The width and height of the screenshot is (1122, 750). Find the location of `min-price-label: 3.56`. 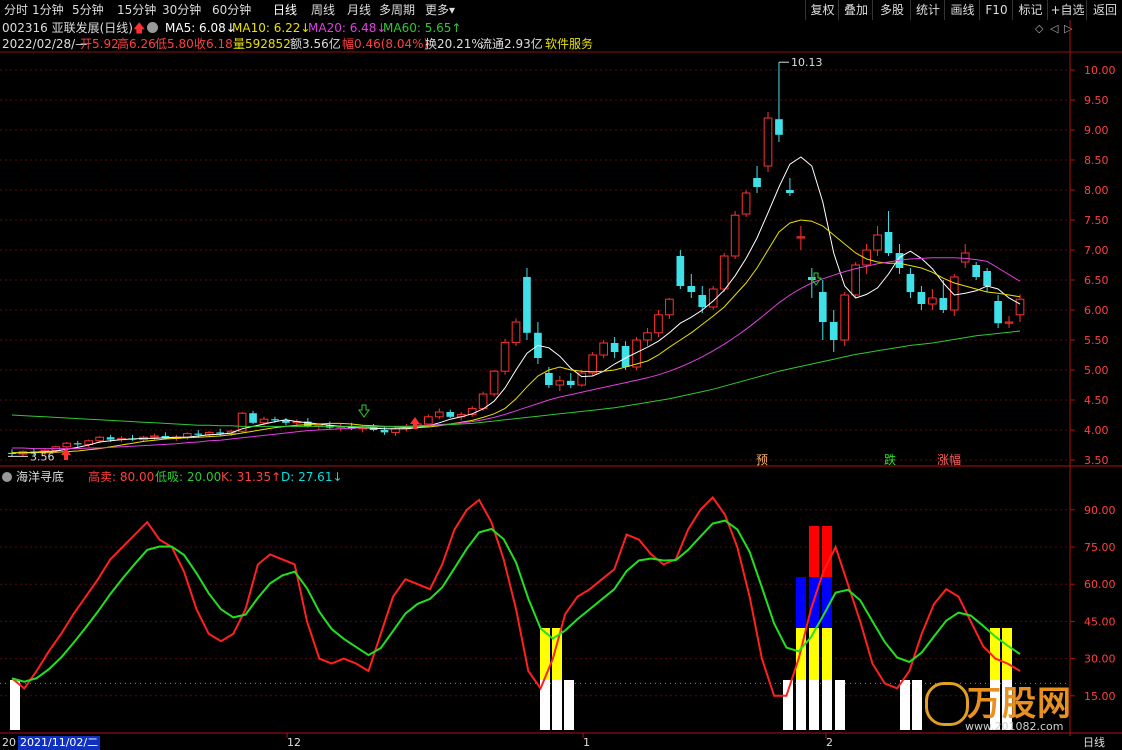

min-price-label: 3.56 is located at coordinates (42, 456).